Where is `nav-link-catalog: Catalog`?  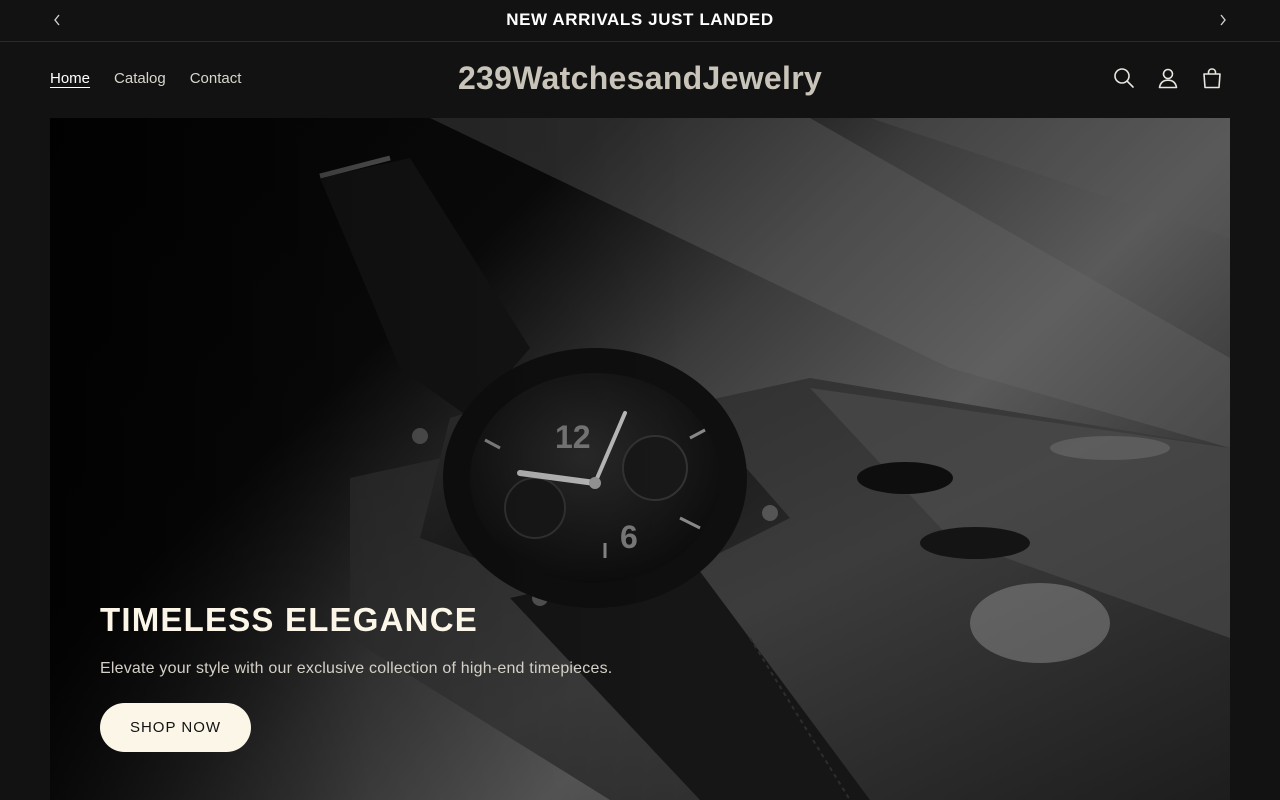 nav-link-catalog: Catalog is located at coordinates (140, 78).